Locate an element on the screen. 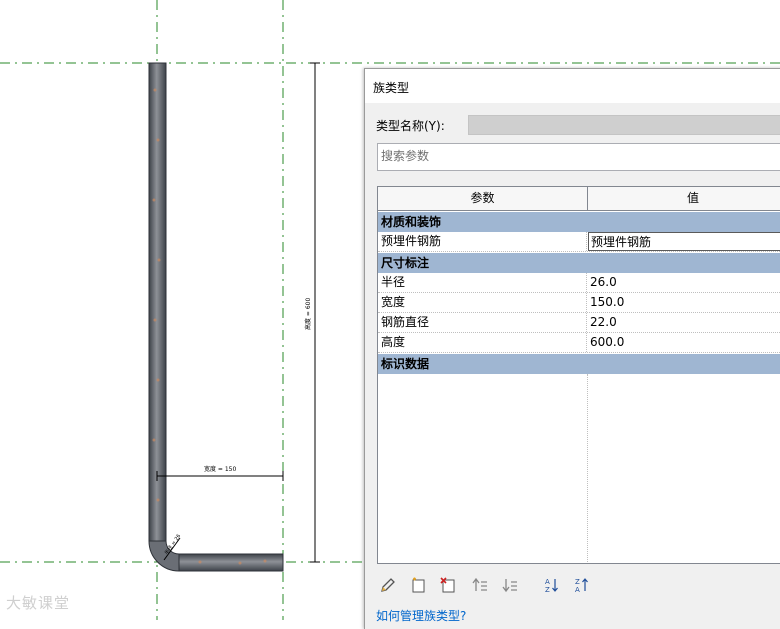 The width and height of the screenshot is (780, 629). group-identity-data: 标识数据 is located at coordinates (579, 363).